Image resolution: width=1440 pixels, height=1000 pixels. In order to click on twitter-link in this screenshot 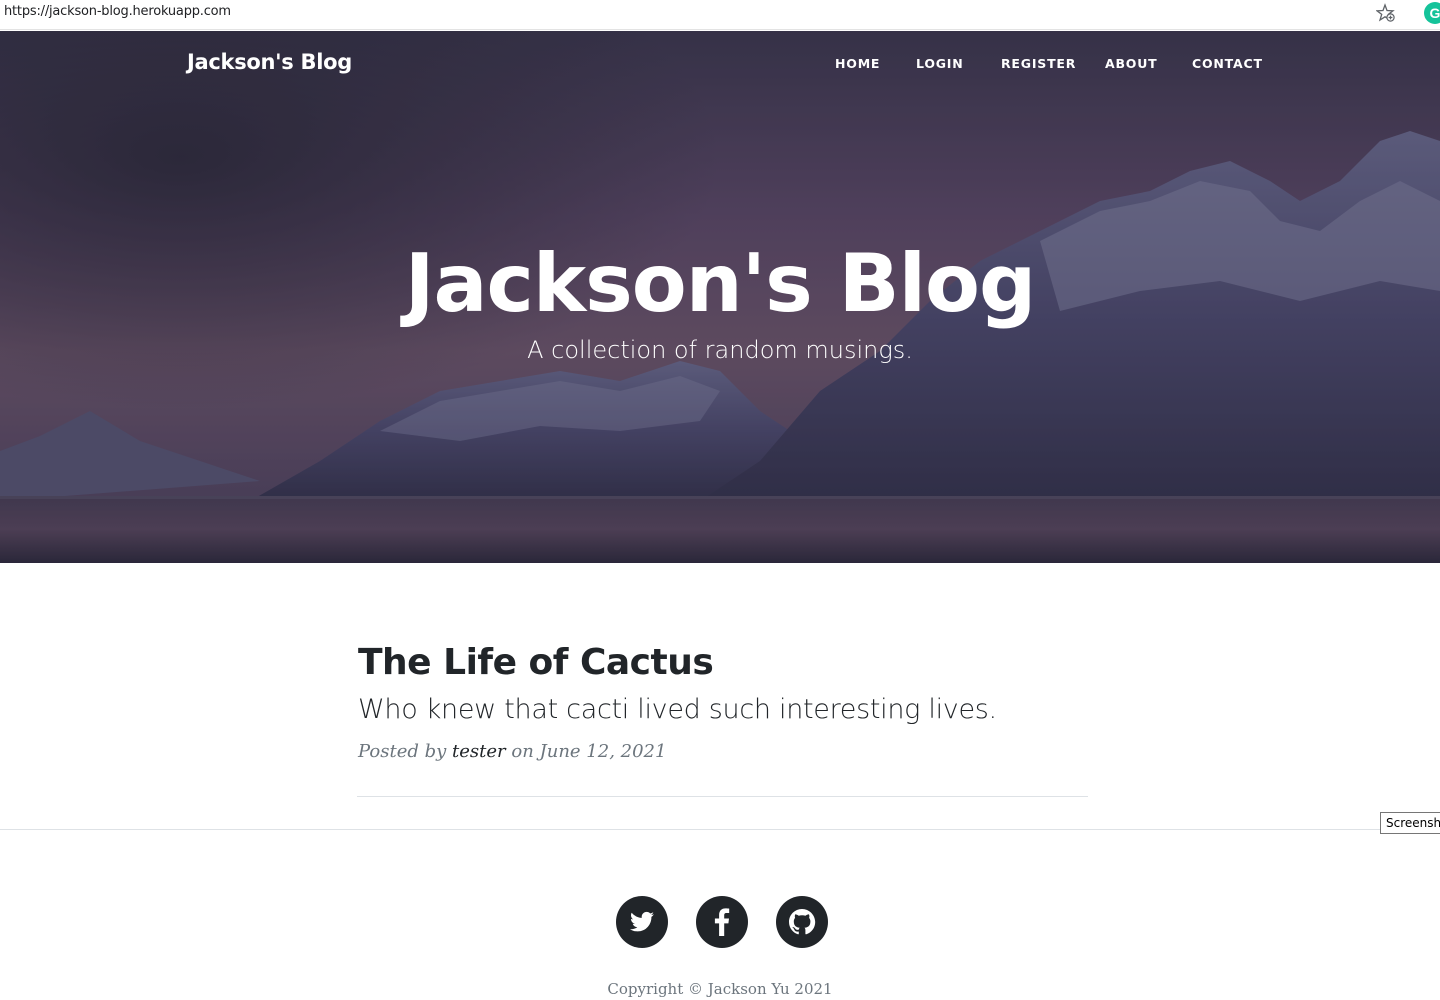, I will do `click(642, 922)`.